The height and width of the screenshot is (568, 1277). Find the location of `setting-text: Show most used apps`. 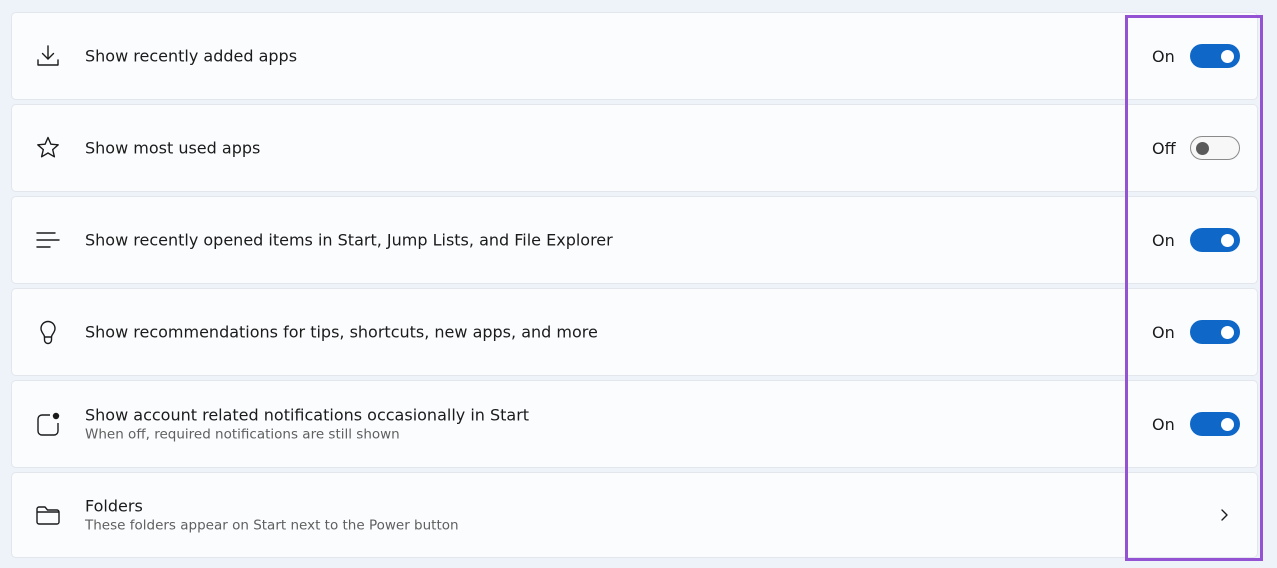

setting-text: Show most used apps is located at coordinates (172, 148).